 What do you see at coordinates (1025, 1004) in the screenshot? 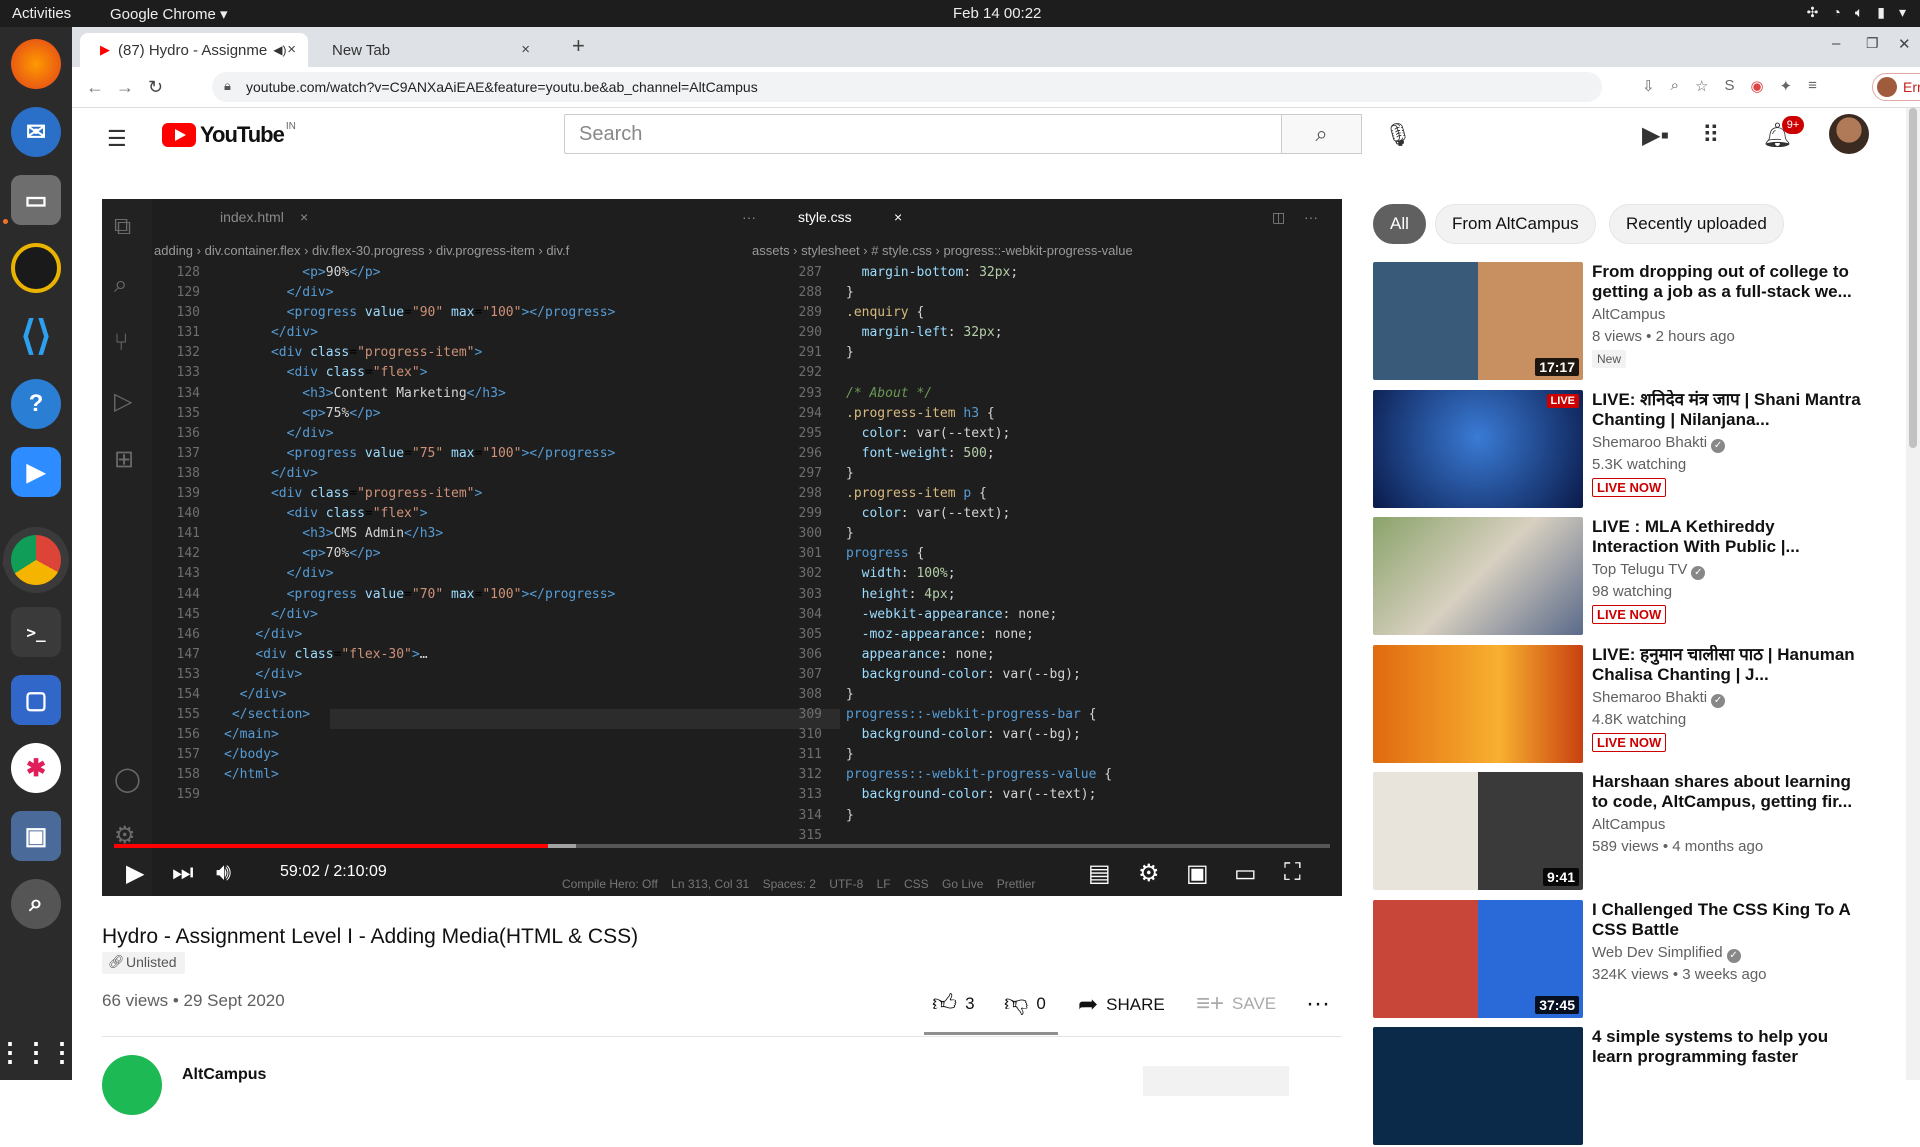
I see `dislike-button: 👎︎ 0` at bounding box center [1025, 1004].